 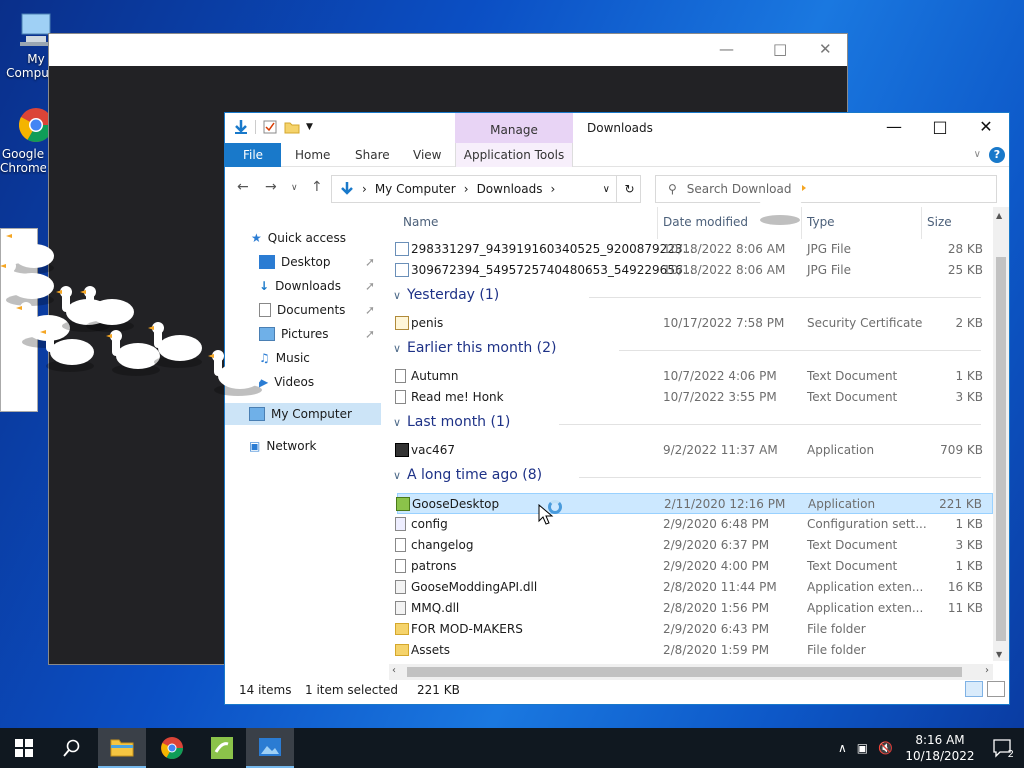 I want to click on taskbar-chrome, so click(x=172, y=748).